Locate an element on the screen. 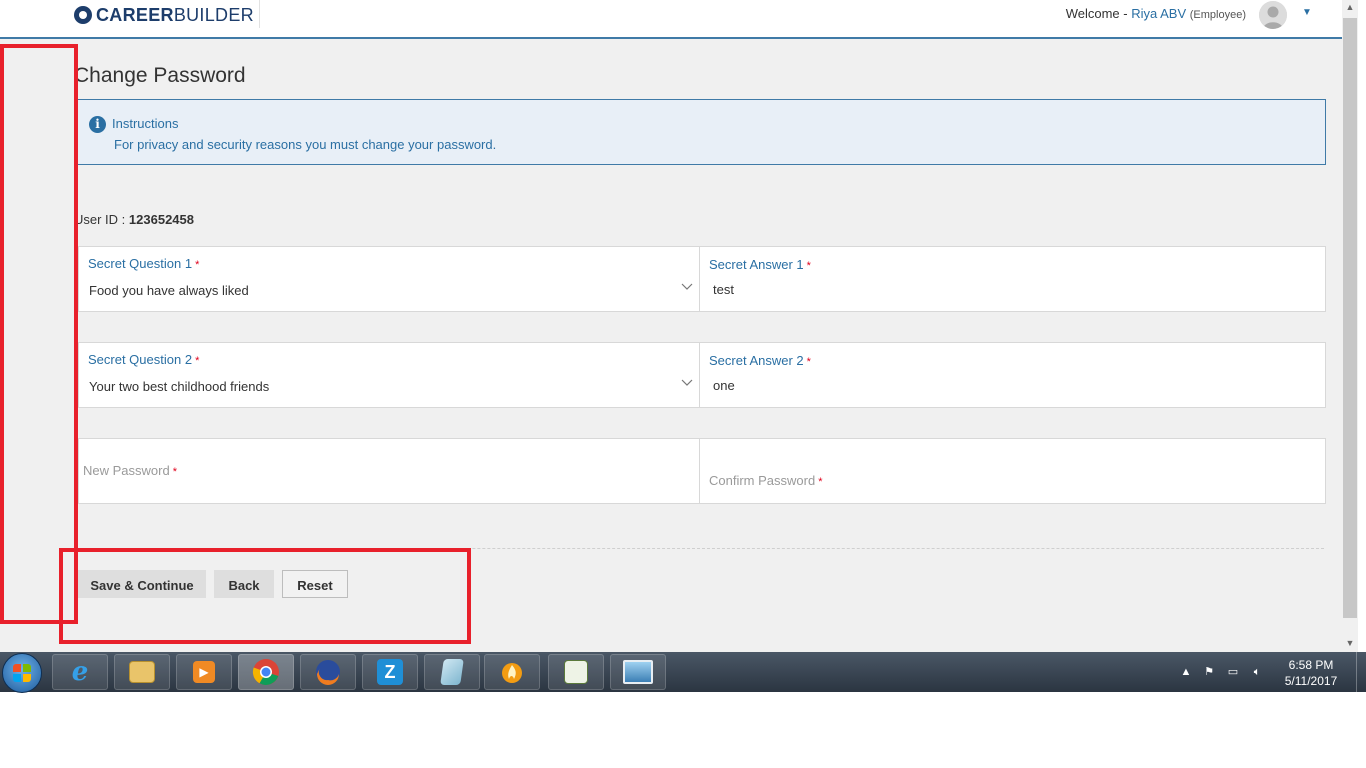 The height and width of the screenshot is (768, 1366). field-label: Secret Question 2 * is located at coordinates (144, 359).